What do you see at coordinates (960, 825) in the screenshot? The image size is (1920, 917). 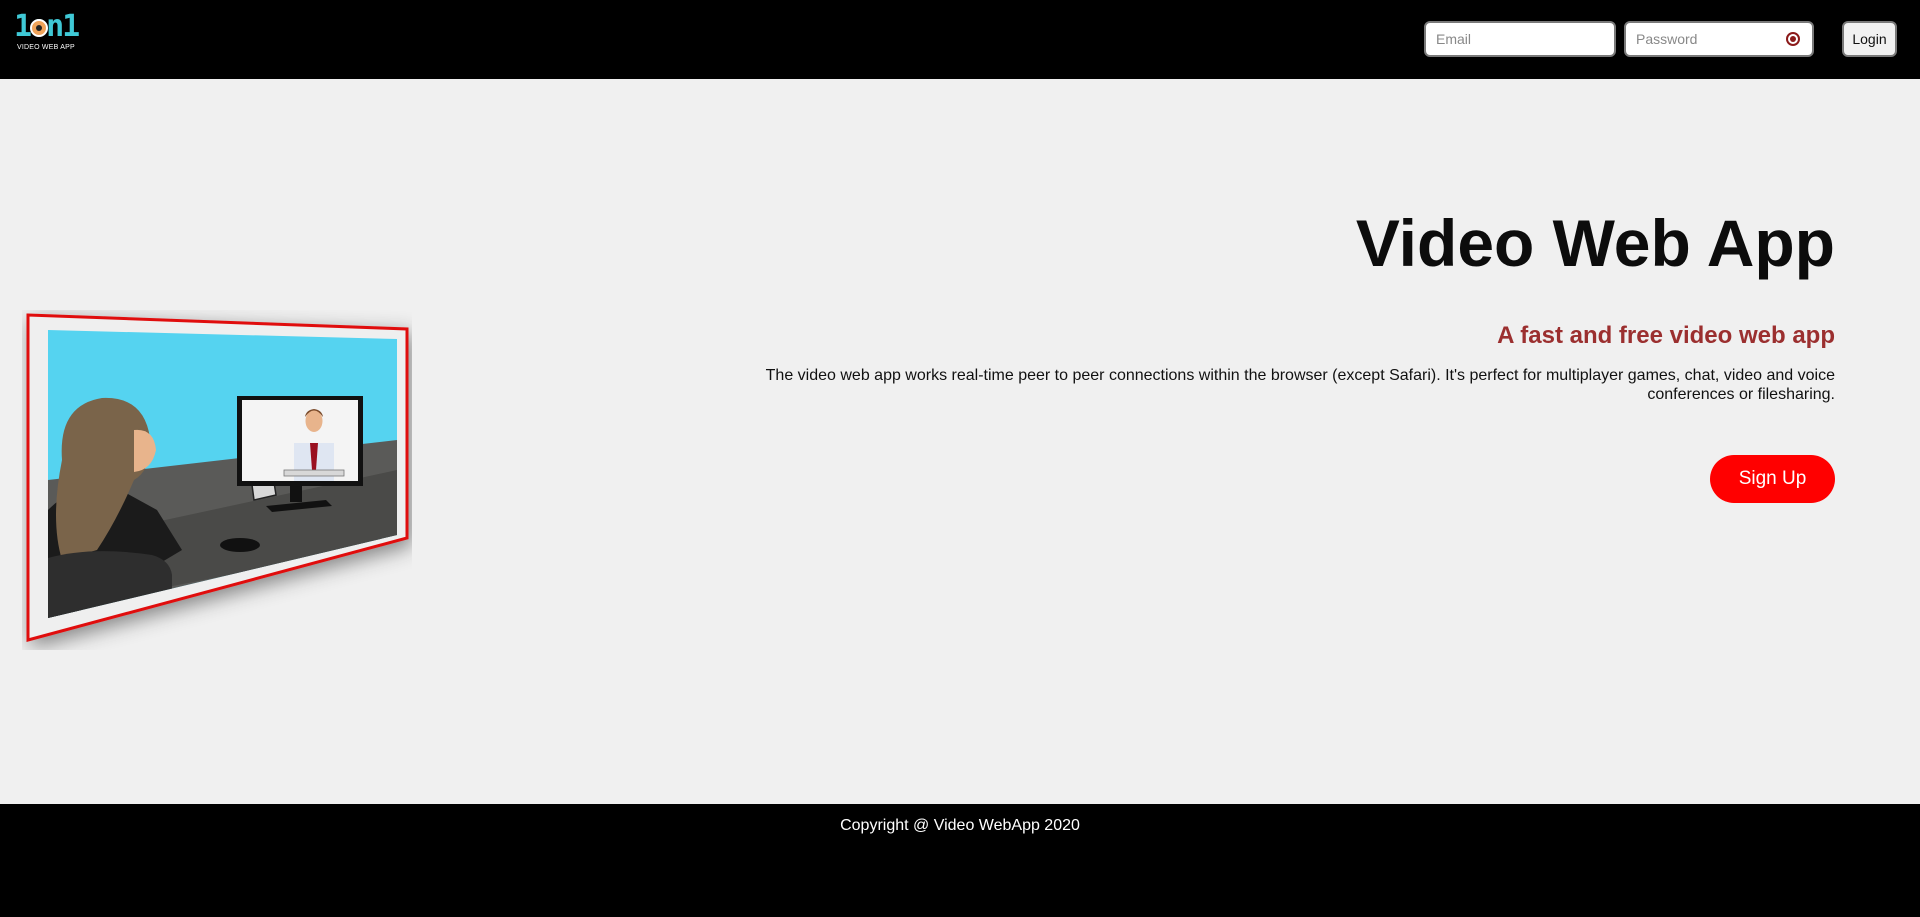 I see `copyright-text: Copyright @ Video WebApp 2020` at bounding box center [960, 825].